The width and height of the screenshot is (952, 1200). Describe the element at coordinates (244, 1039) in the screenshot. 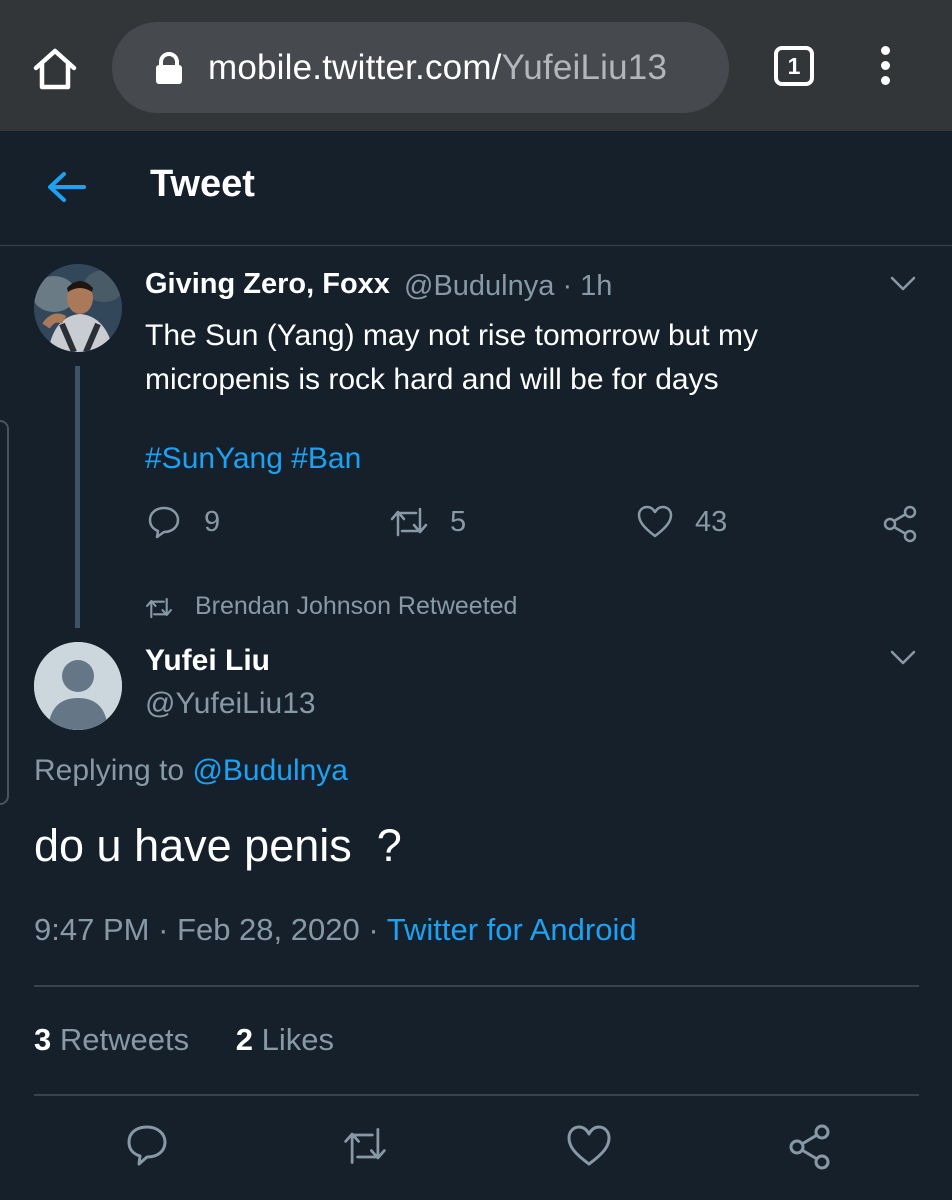

I see `likes-count: 2` at that location.